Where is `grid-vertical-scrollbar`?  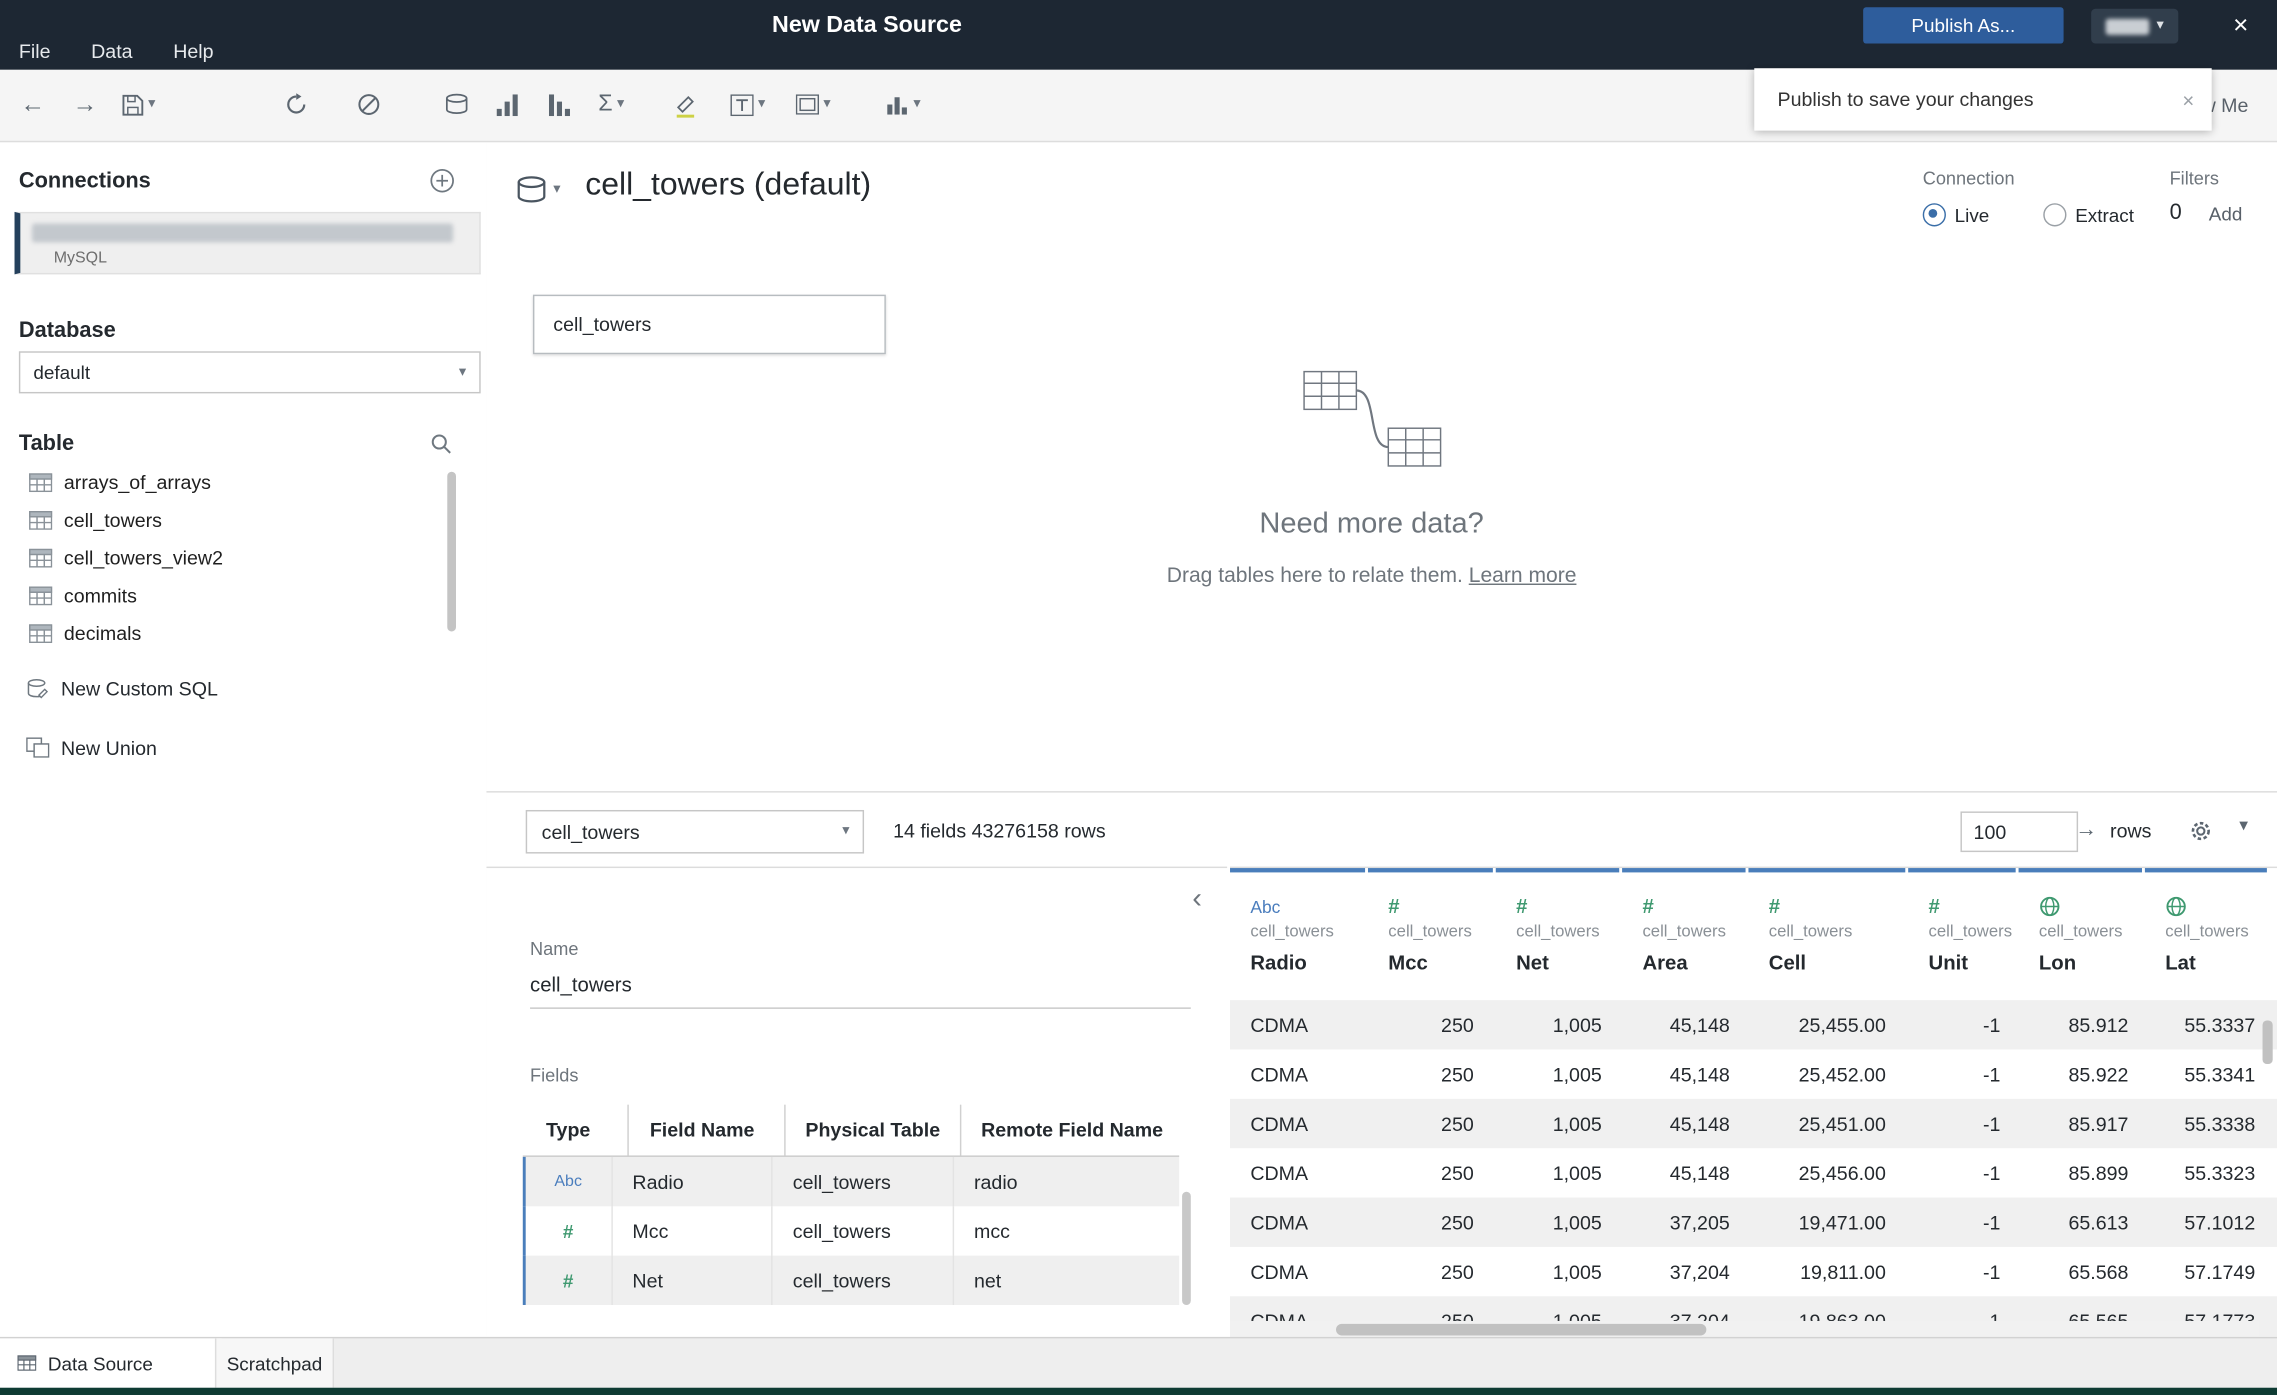 grid-vertical-scrollbar is located at coordinates (2267, 1042).